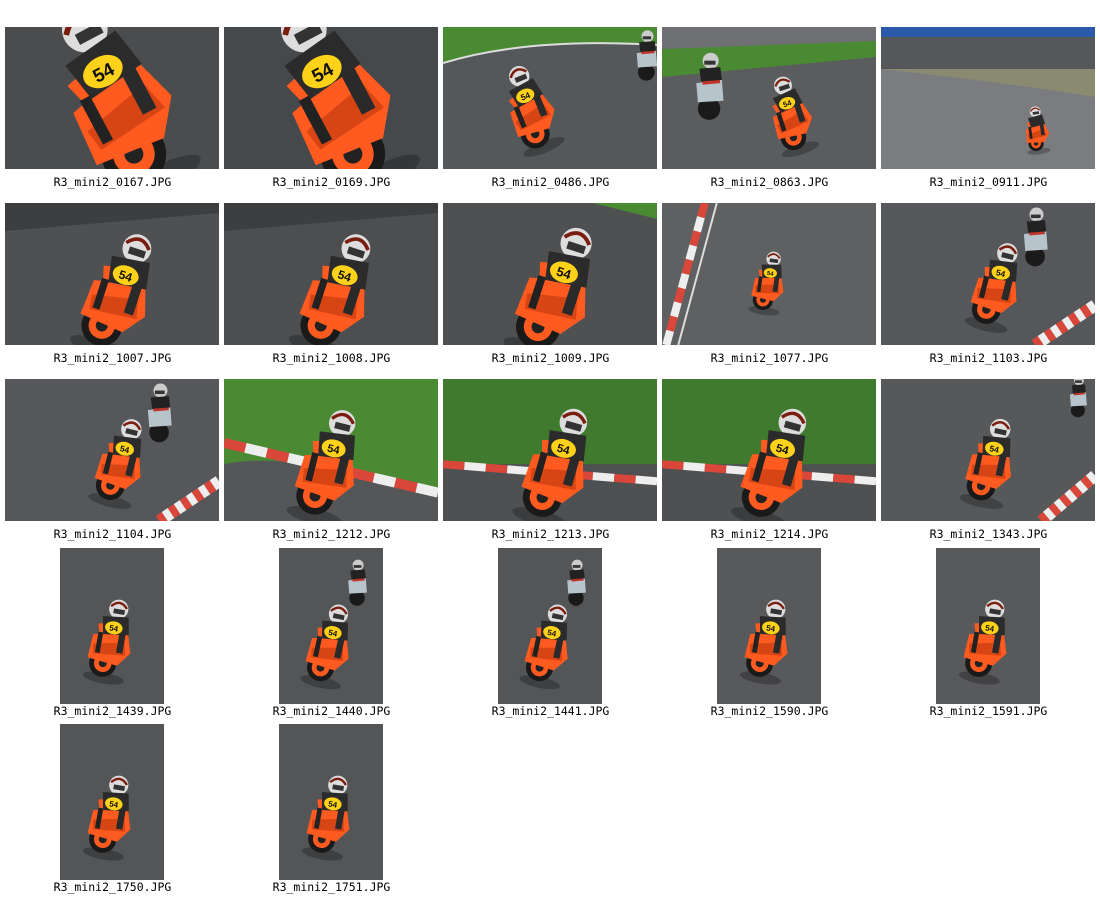 The height and width of the screenshot is (900, 1100). Describe the element at coordinates (988, 98) in the screenshot. I see `photo-thumbnail` at that location.